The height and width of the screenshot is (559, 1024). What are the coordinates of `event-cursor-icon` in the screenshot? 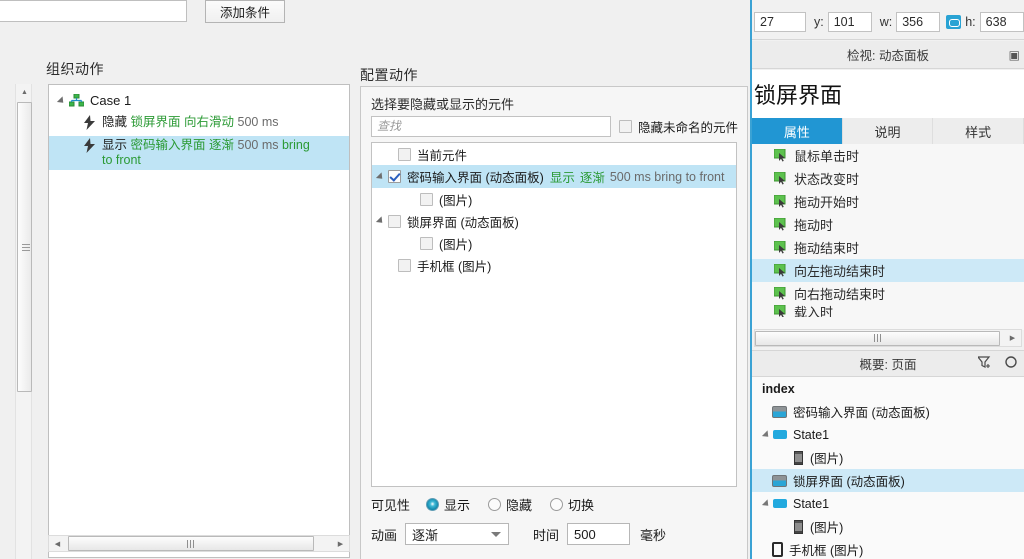 It's located at (780, 247).